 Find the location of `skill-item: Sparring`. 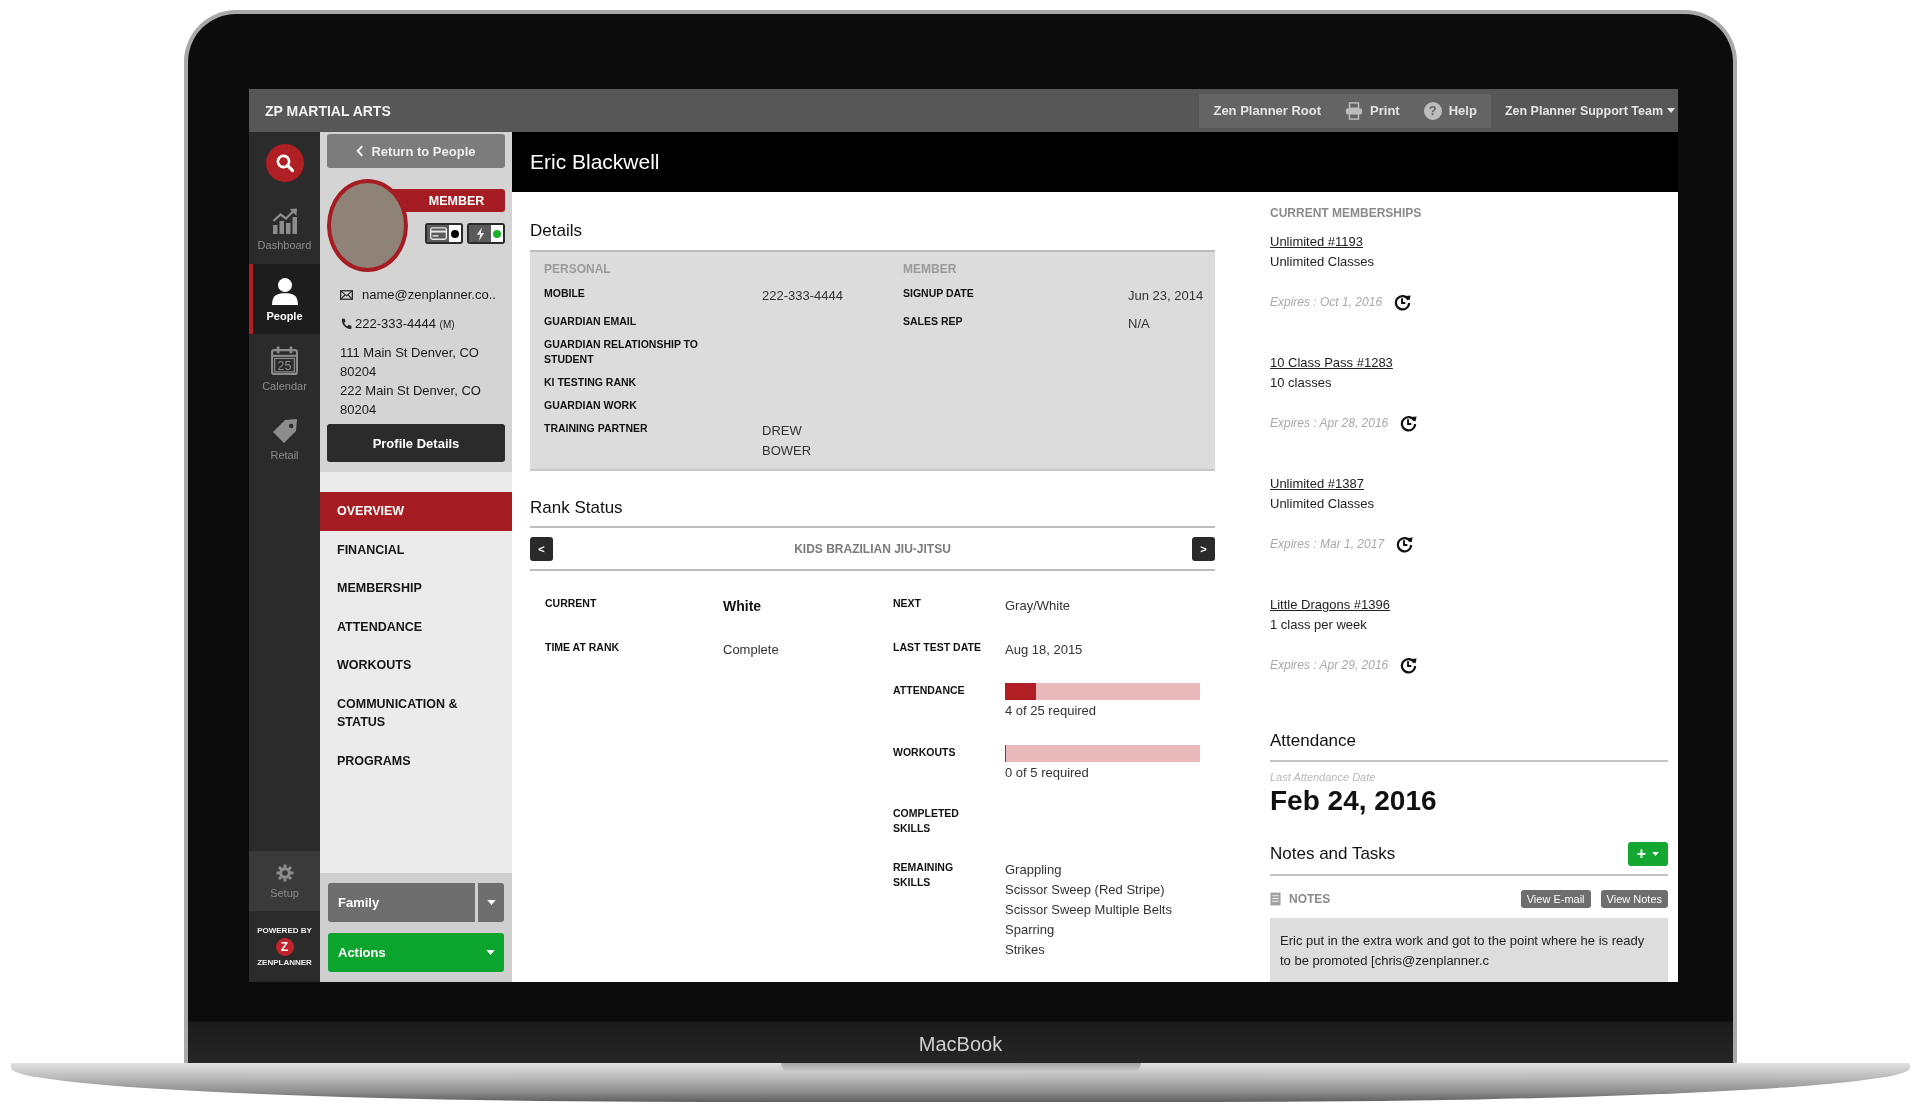

skill-item: Sparring is located at coordinates (1030, 929).